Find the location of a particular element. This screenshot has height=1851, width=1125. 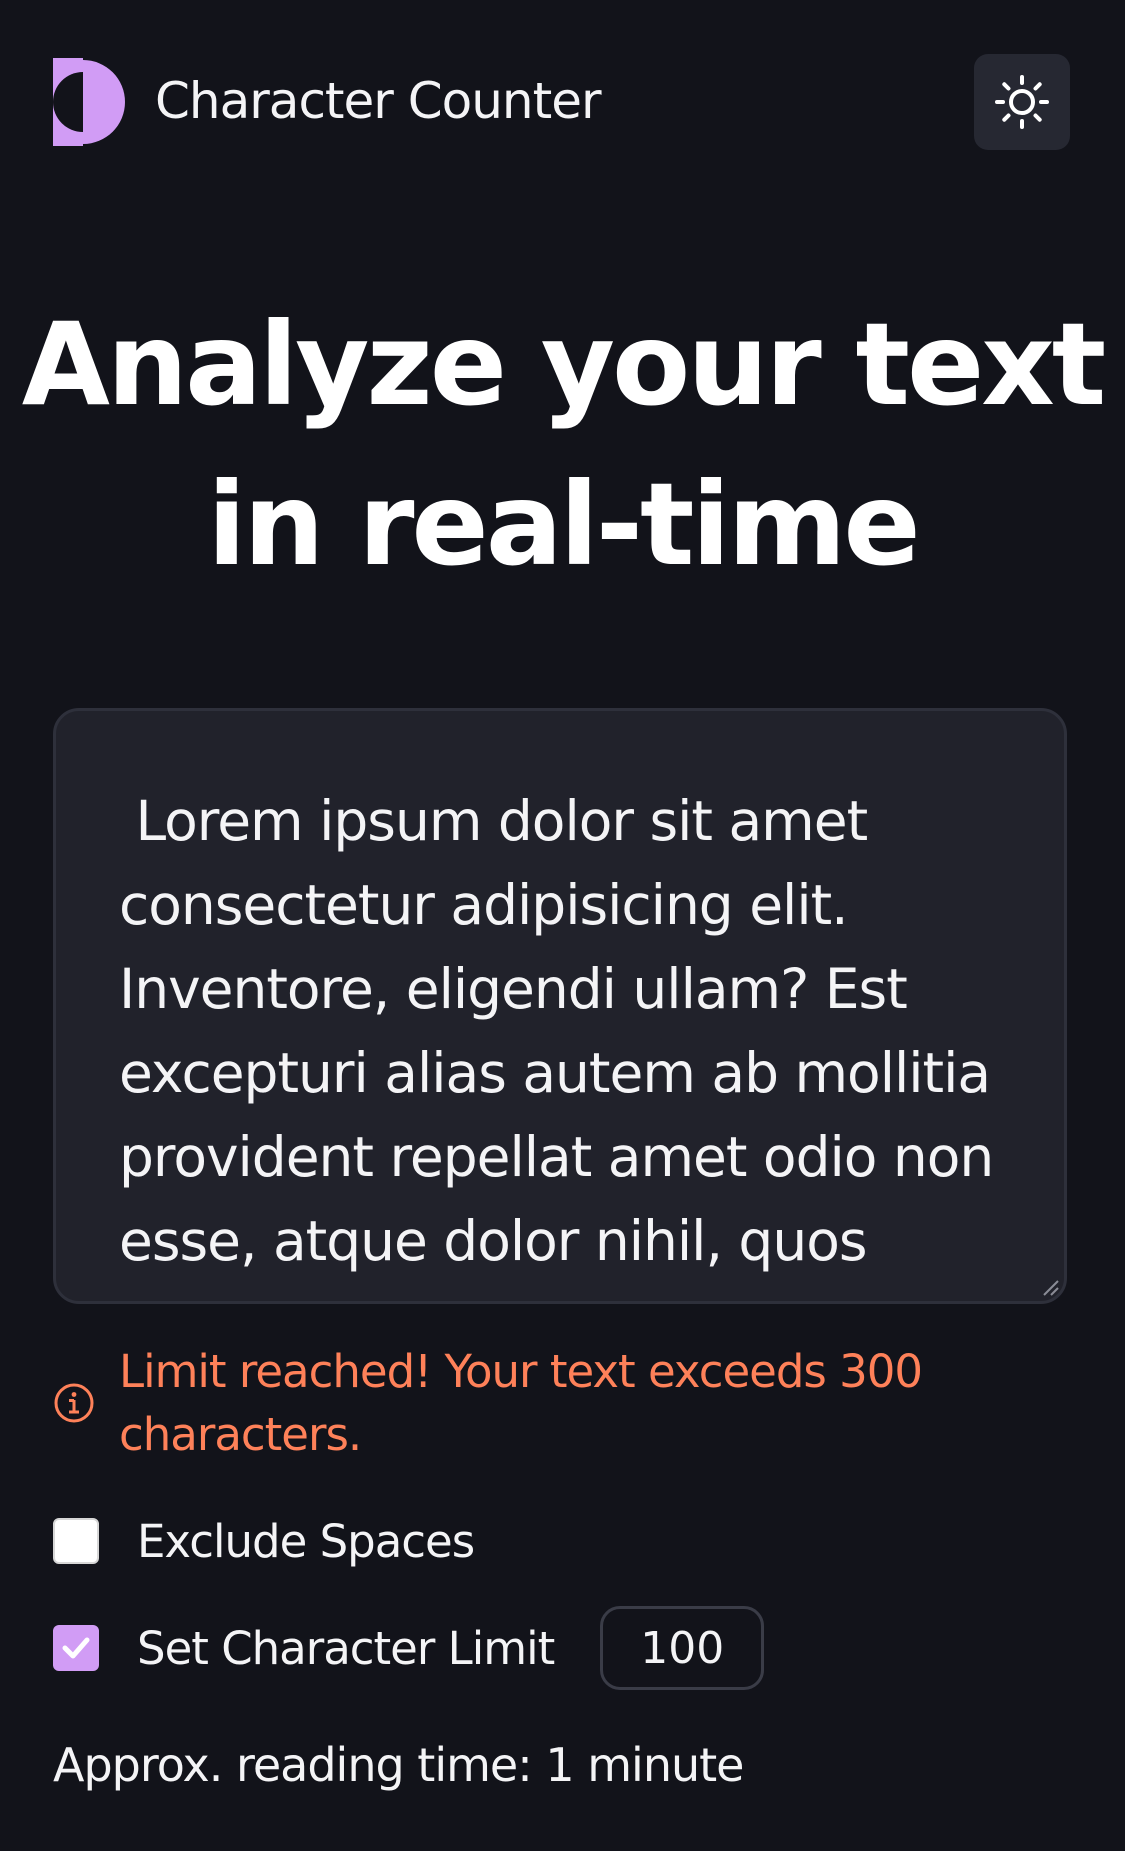

half-moon-logo-icon is located at coordinates (89, 102).